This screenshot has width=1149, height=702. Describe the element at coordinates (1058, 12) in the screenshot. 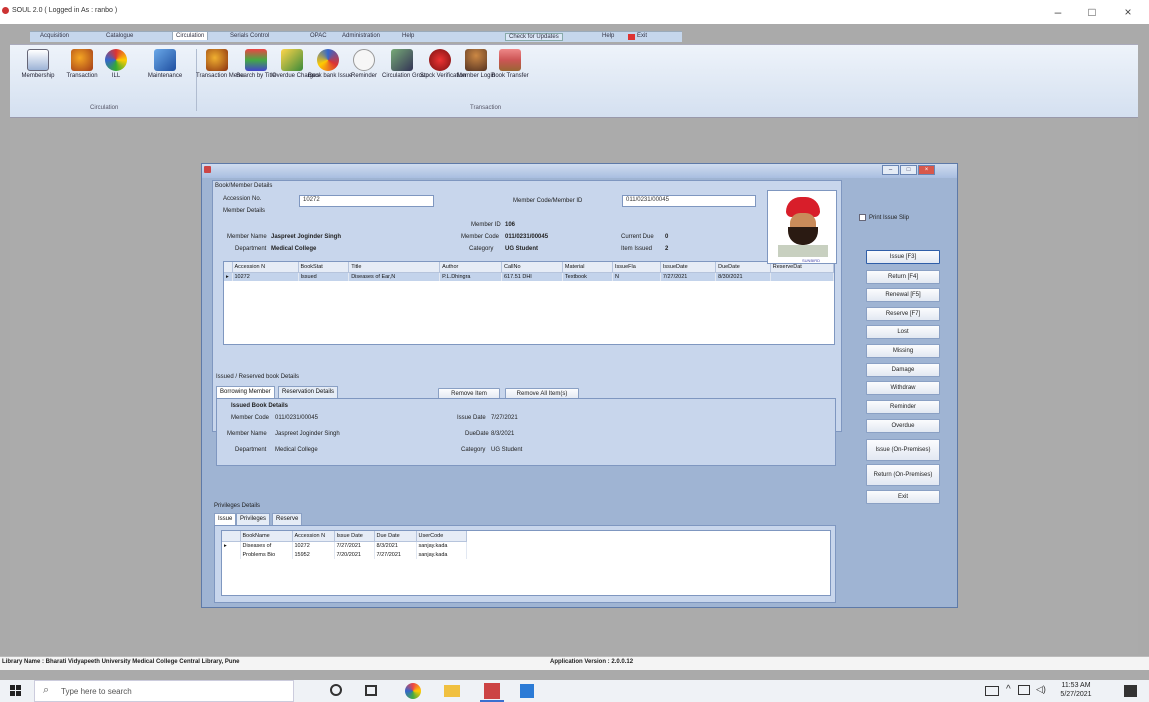

I see `minimize-button: –` at that location.